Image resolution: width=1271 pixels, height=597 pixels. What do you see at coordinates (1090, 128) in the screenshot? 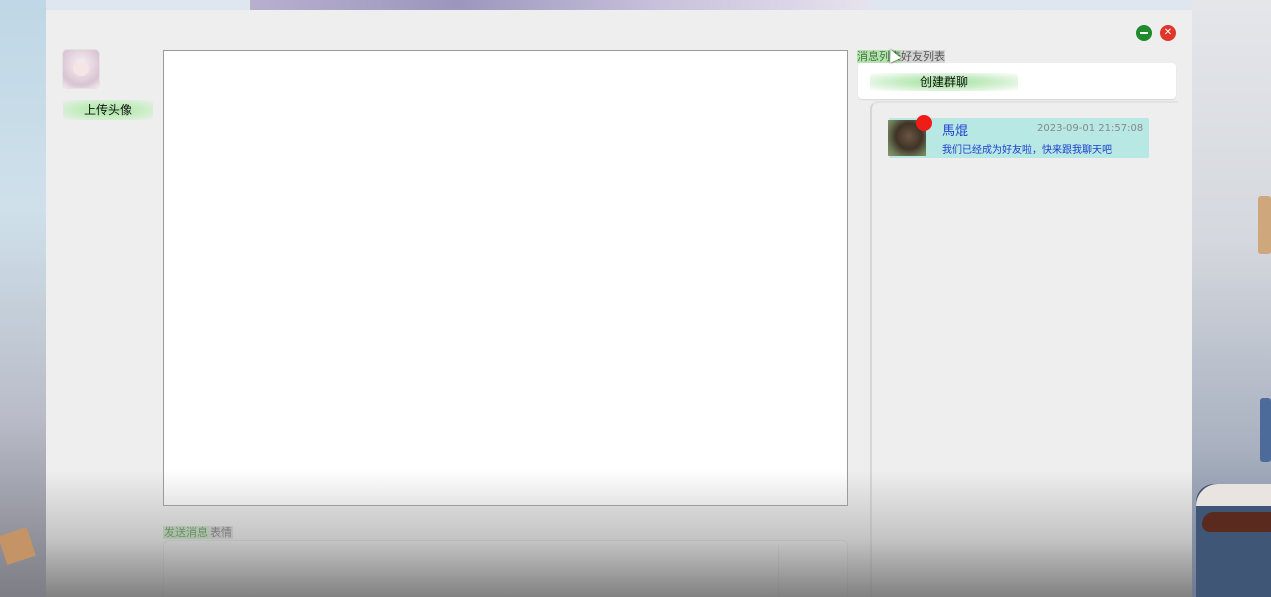
I see `message-time: 2023-09-01 21:57:08` at bounding box center [1090, 128].